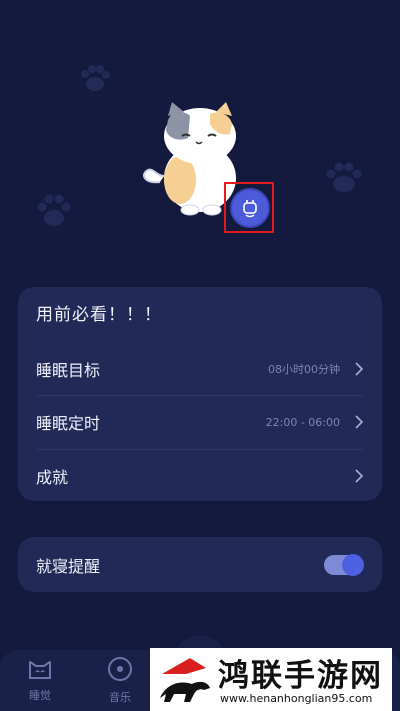 The image size is (400, 711). Describe the element at coordinates (296, 698) in the screenshot. I see `watermark-url: www.henanhonglian95.com` at that location.